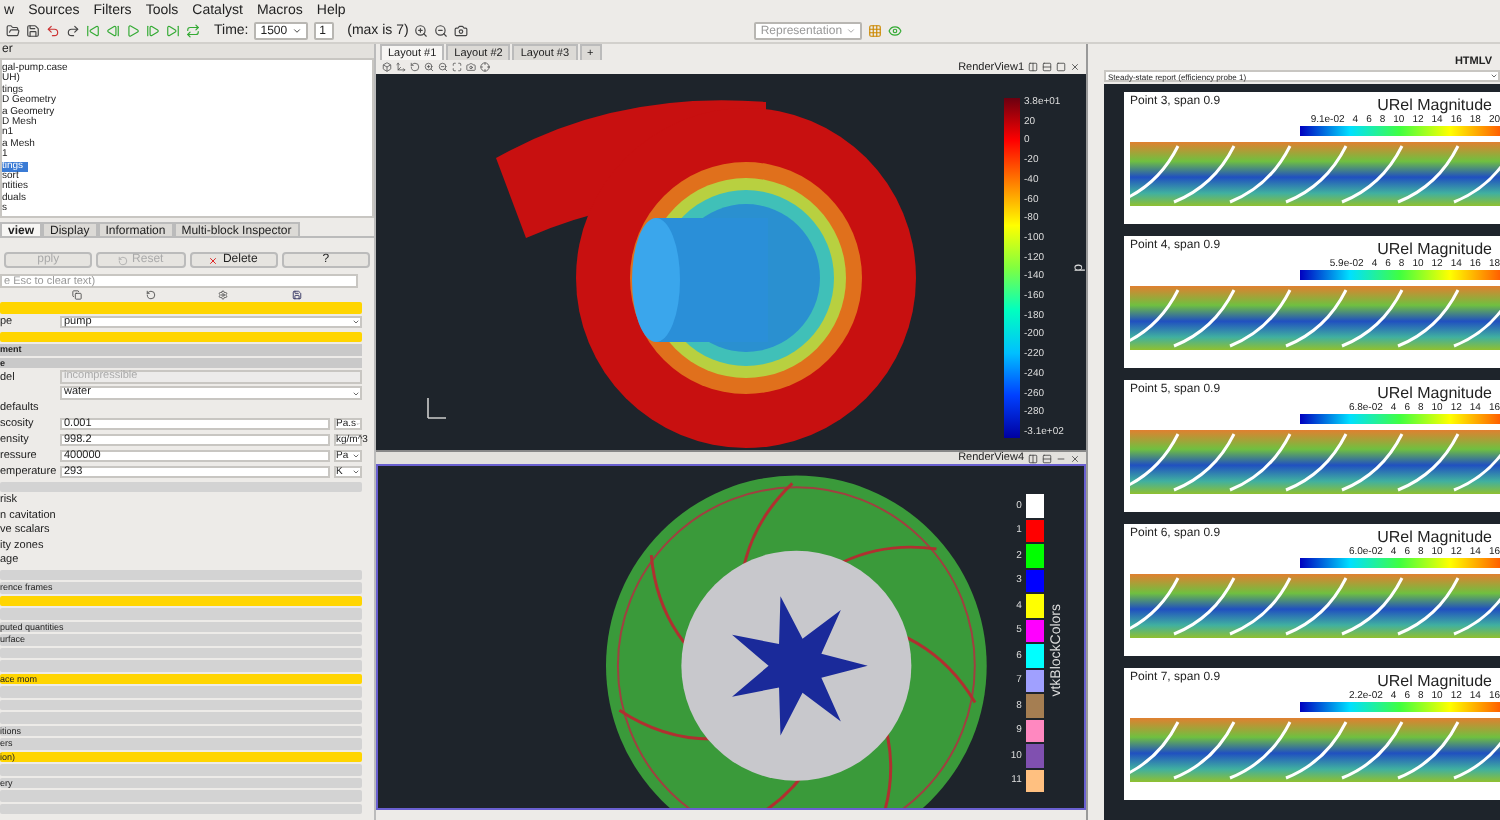 This screenshot has height=820, width=1500. What do you see at coordinates (53, 31) in the screenshot?
I see `undo-icon` at bounding box center [53, 31].